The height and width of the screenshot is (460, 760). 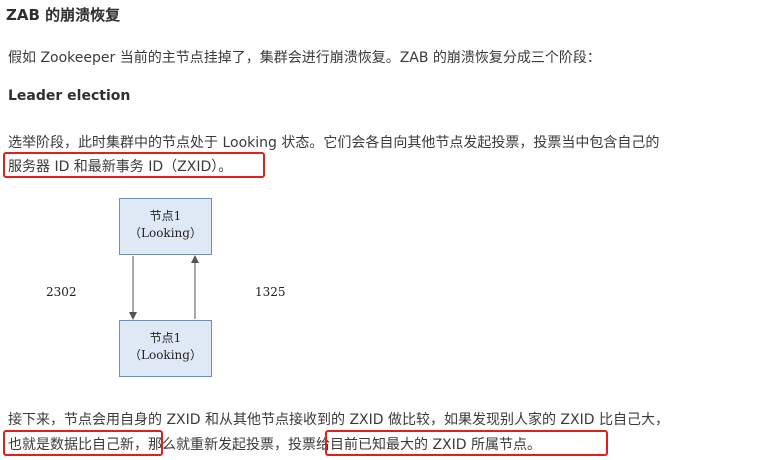 What do you see at coordinates (270, 292) in the screenshot?
I see `right-vote-label: 1325` at bounding box center [270, 292].